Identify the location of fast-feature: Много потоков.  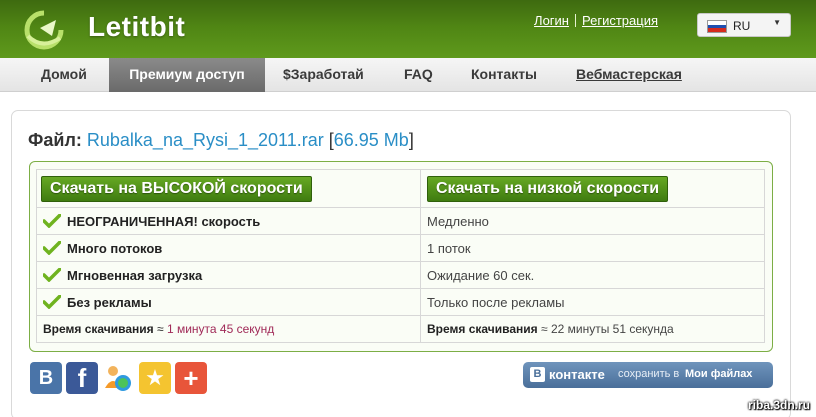
(115, 248).